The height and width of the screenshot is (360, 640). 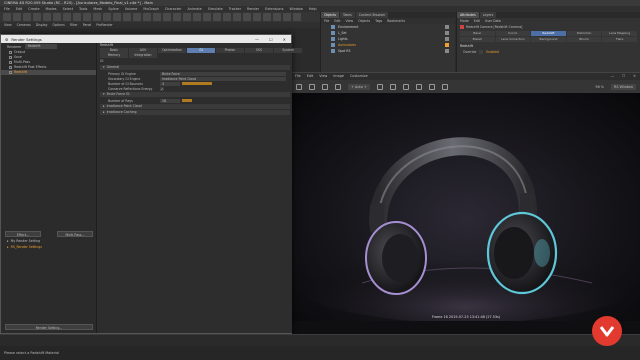 I want to click on tab-memory: Memory, so click(x=114, y=55).